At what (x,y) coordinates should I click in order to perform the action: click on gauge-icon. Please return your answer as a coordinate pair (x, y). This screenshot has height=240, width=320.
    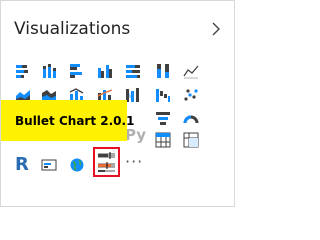
    Looking at the image, I should click on (191, 118).